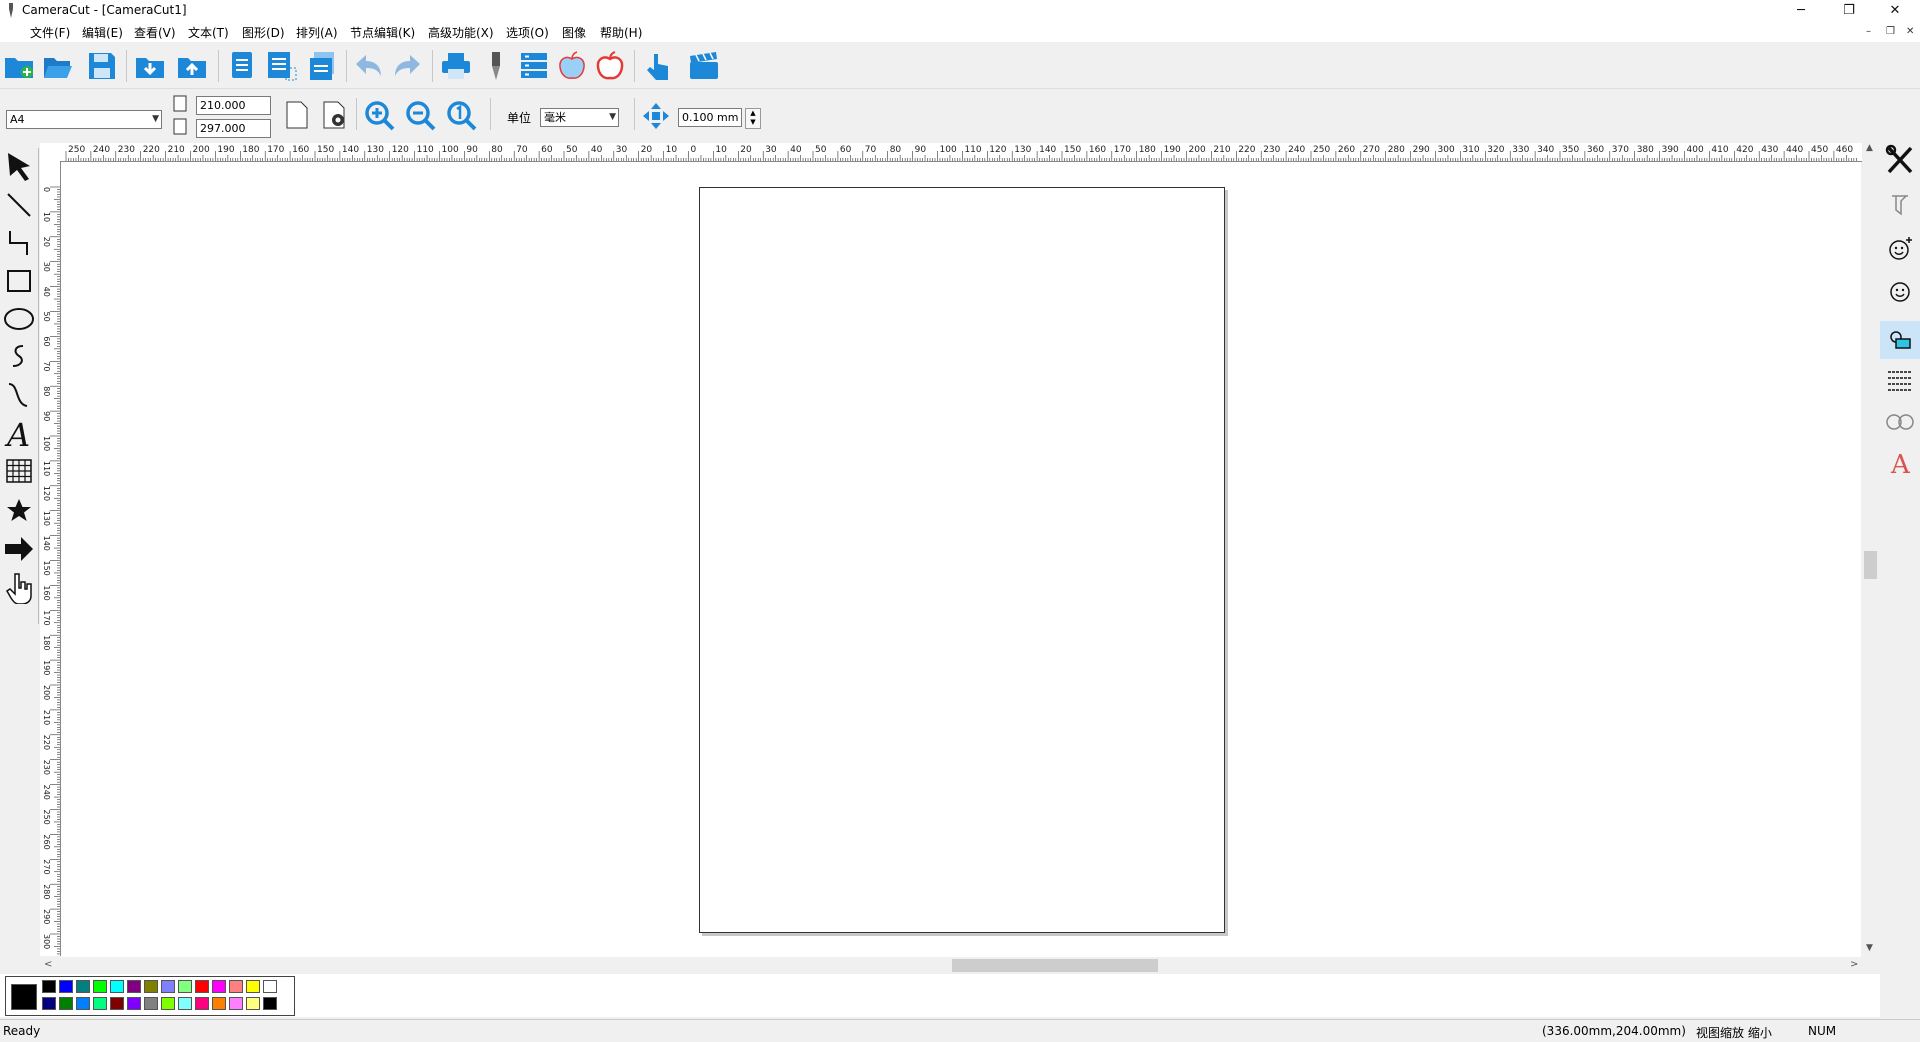  What do you see at coordinates (19, 167) in the screenshot?
I see `select-arrow-icon` at bounding box center [19, 167].